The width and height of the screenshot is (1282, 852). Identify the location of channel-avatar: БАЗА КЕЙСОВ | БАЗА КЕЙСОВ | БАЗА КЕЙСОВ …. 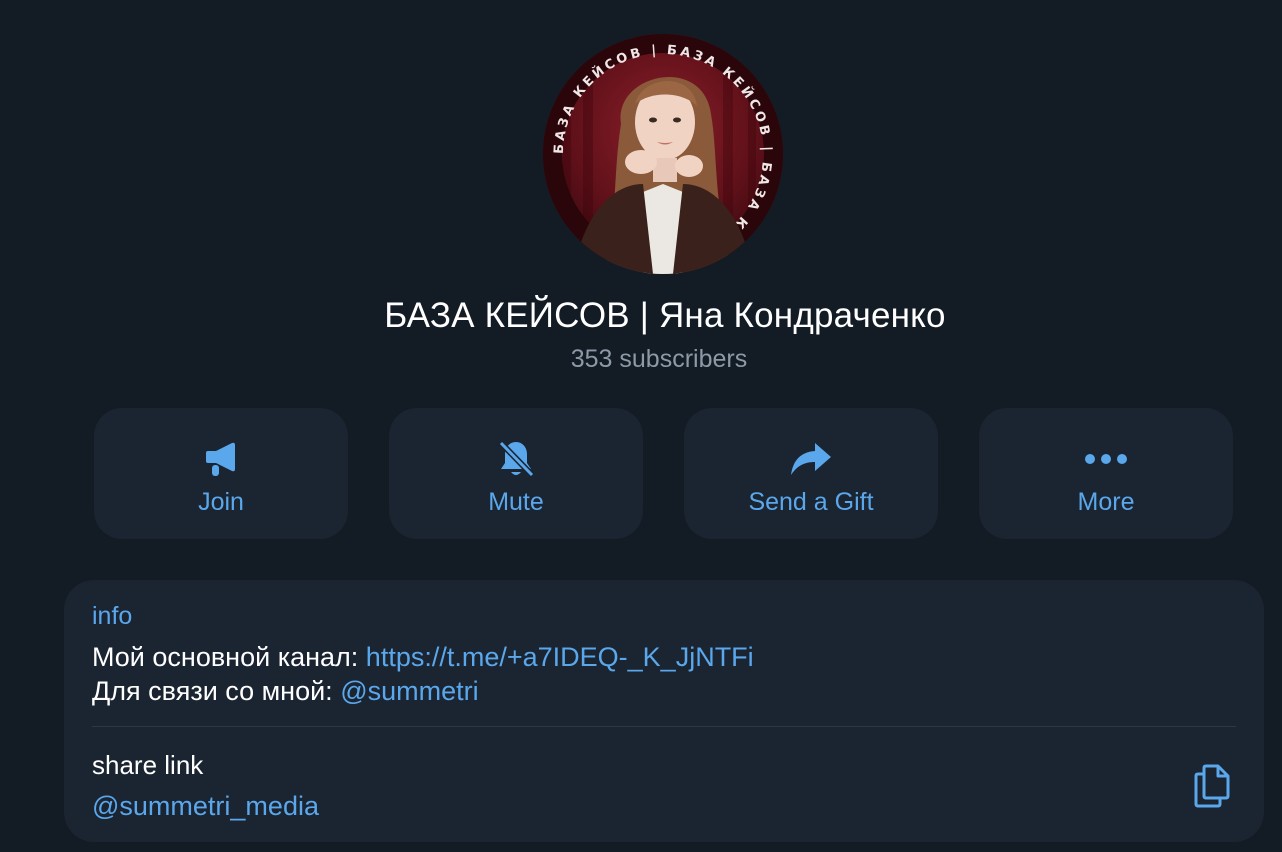
(663, 154).